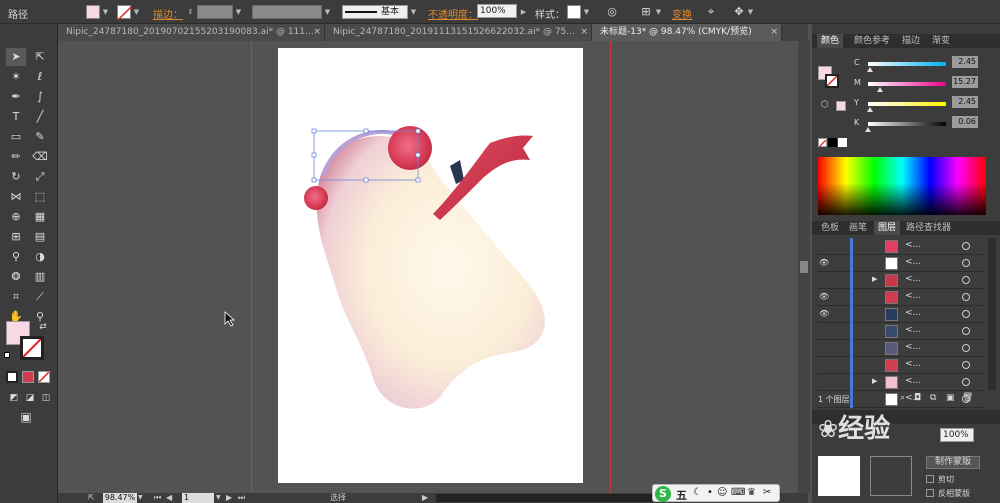  Describe the element at coordinates (28, 377) in the screenshot. I see `gradient-mode-icon` at that location.